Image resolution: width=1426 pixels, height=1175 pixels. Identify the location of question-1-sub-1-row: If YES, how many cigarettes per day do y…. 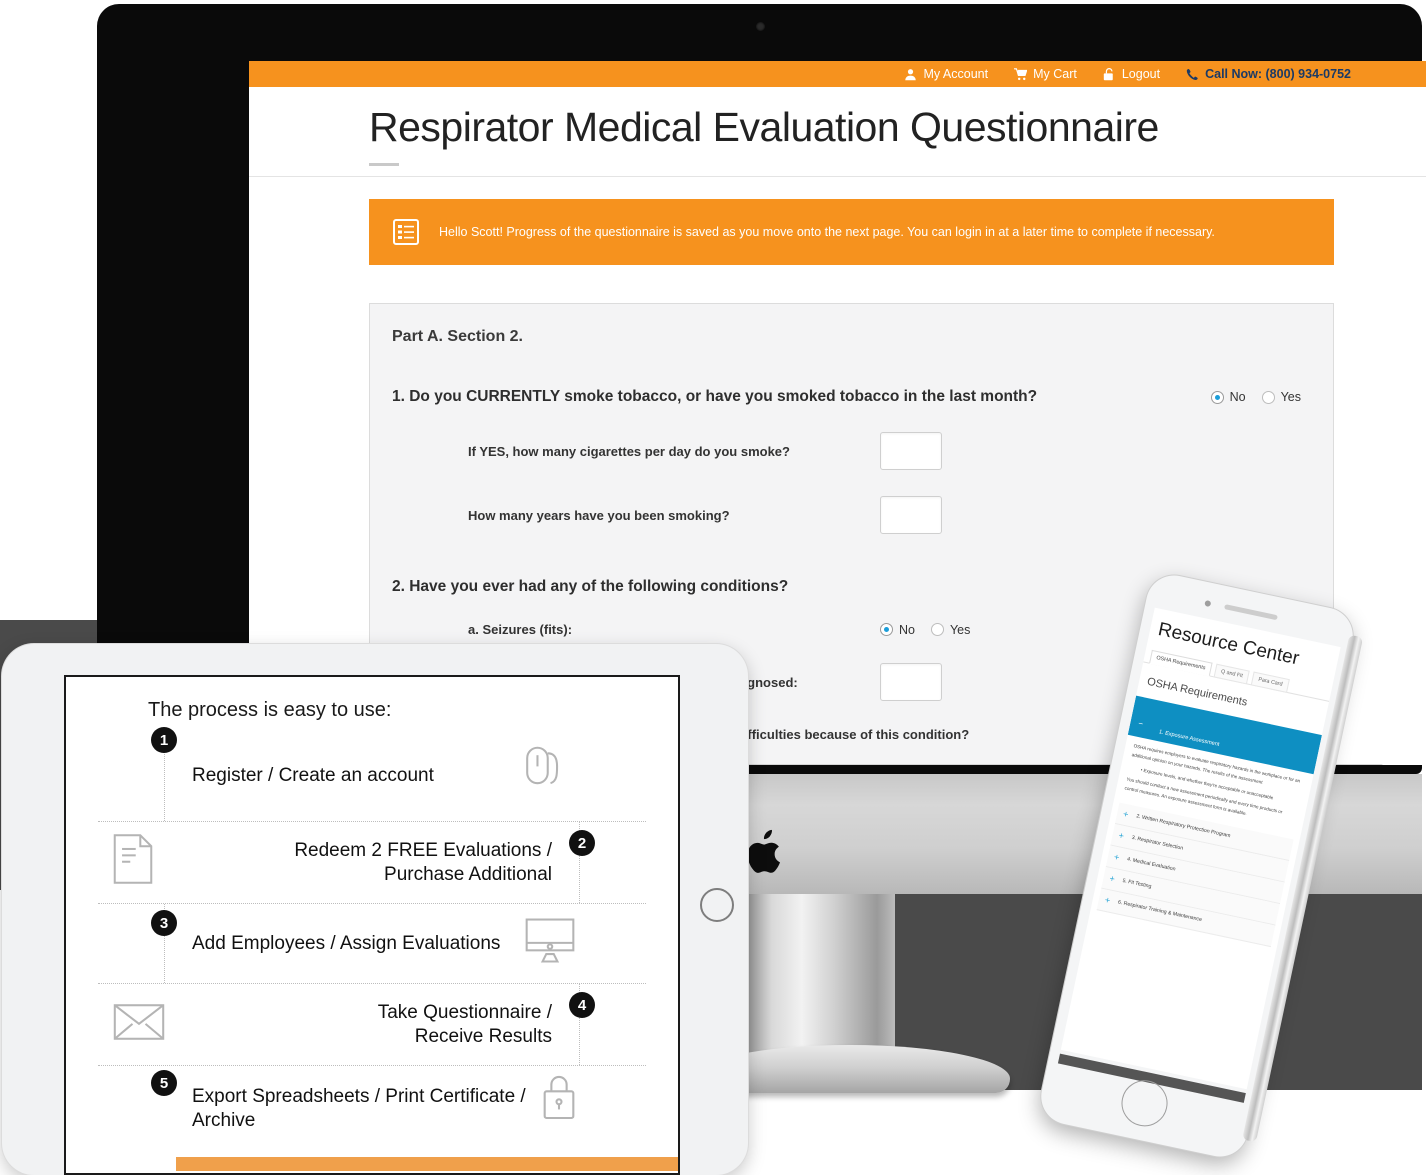
(851, 451).